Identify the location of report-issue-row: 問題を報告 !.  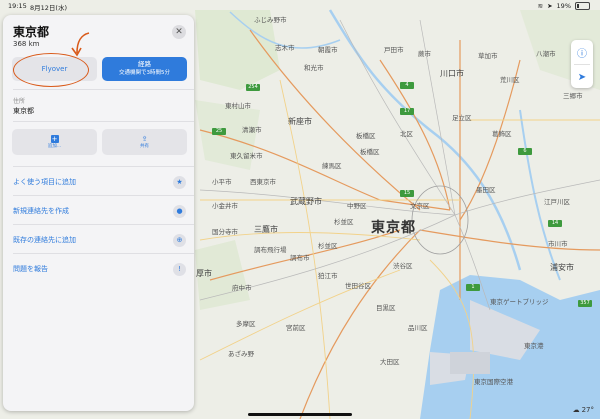
(99, 269).